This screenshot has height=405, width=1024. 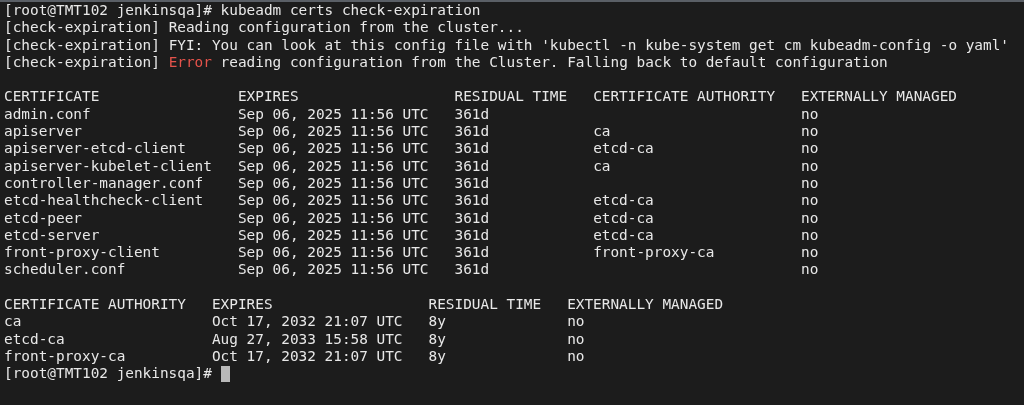 What do you see at coordinates (104, 182) in the screenshot?
I see `table-cell: controller-manager.conf` at bounding box center [104, 182].